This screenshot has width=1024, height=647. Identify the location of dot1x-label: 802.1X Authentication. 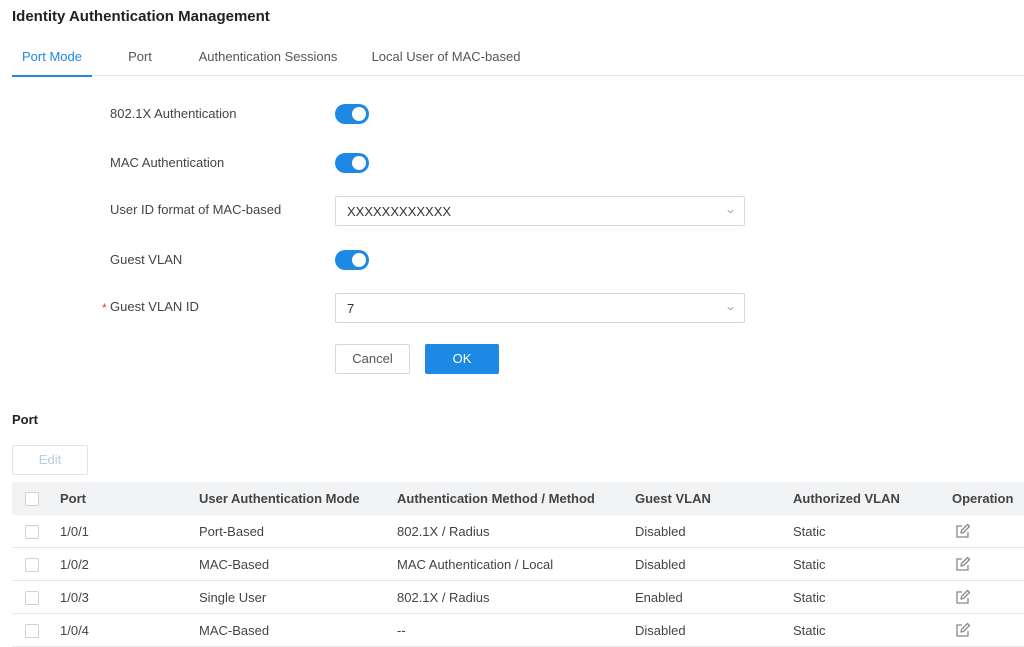
(173, 113).